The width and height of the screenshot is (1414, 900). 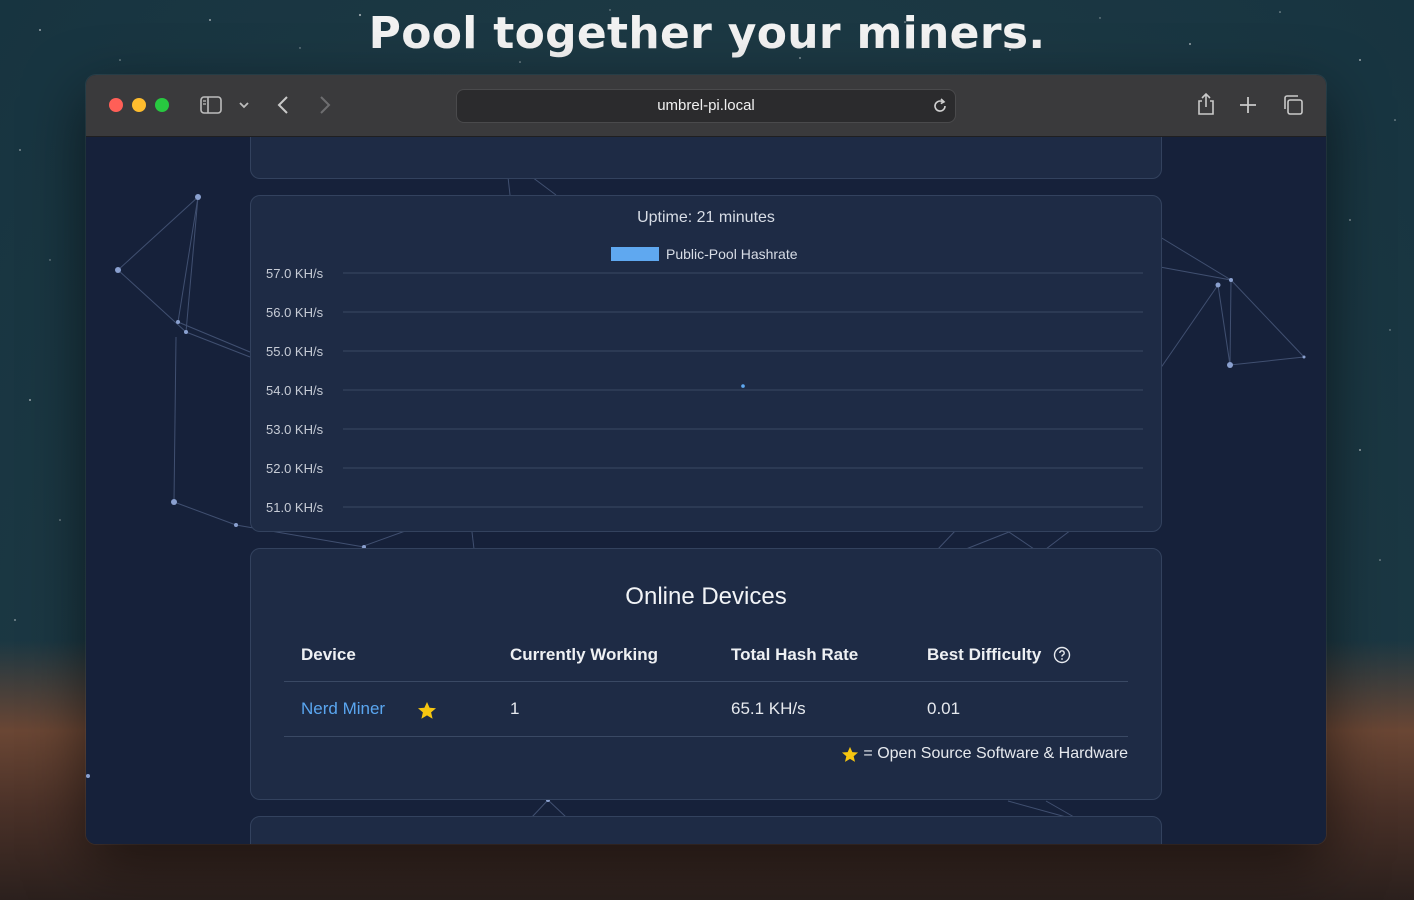 What do you see at coordinates (295, 468) in the screenshot?
I see `y-tick-label: 52.0 KH/s` at bounding box center [295, 468].